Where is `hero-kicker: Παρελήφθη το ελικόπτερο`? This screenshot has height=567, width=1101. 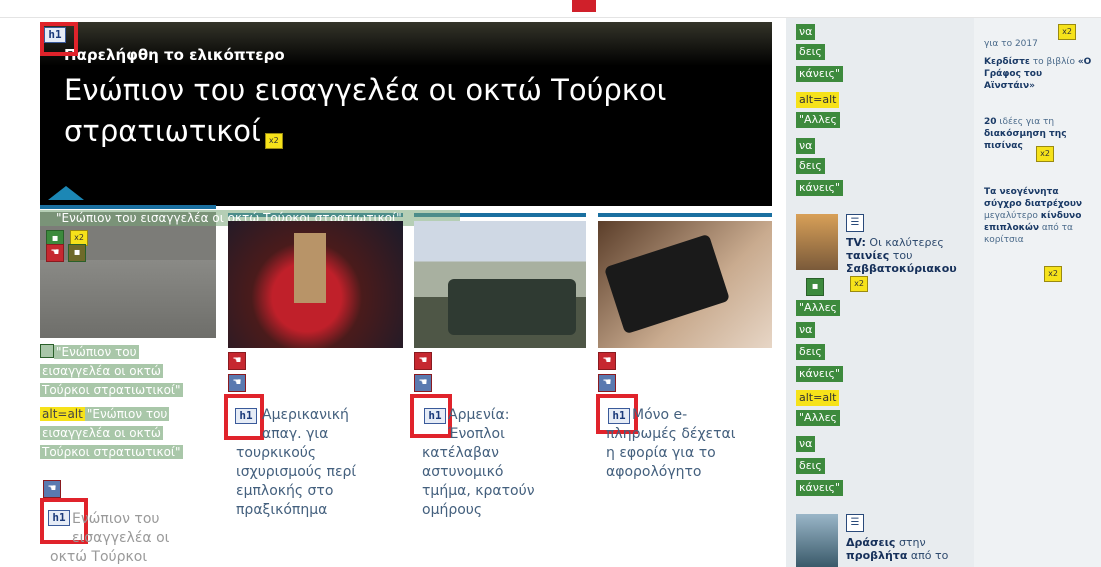
hero-kicker: Παρελήφθη το ελικόπτερο is located at coordinates (174, 55).